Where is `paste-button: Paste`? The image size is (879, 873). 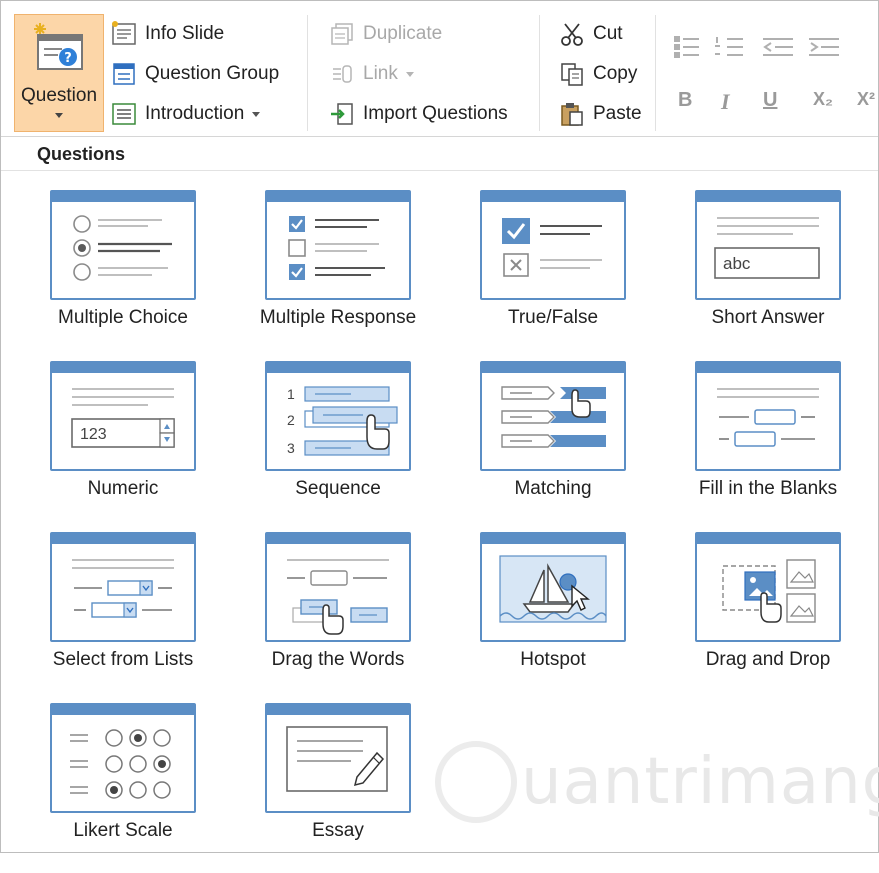 paste-button: Paste is located at coordinates (600, 114).